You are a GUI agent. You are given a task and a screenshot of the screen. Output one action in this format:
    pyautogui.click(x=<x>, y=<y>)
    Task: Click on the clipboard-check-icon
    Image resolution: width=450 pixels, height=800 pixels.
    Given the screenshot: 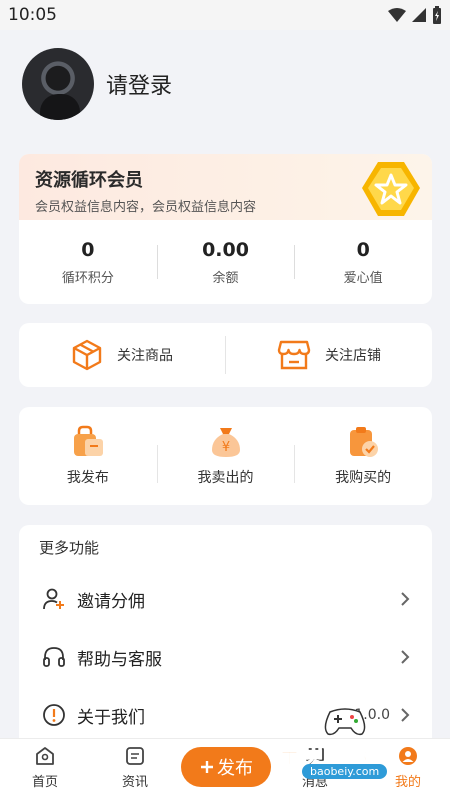 What is the action you would take?
    pyautogui.click(x=364, y=442)
    